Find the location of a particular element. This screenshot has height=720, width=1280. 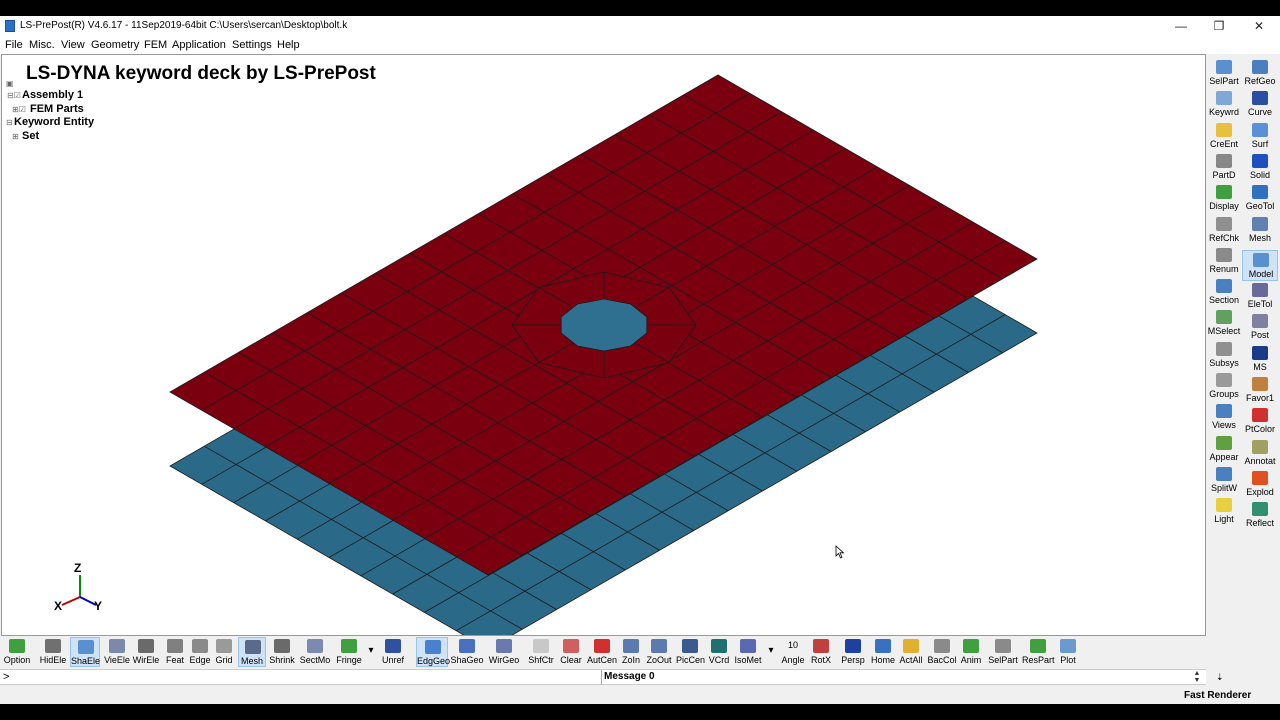

toolbar-button-edggeo: EdgGeo is located at coordinates (433, 652).